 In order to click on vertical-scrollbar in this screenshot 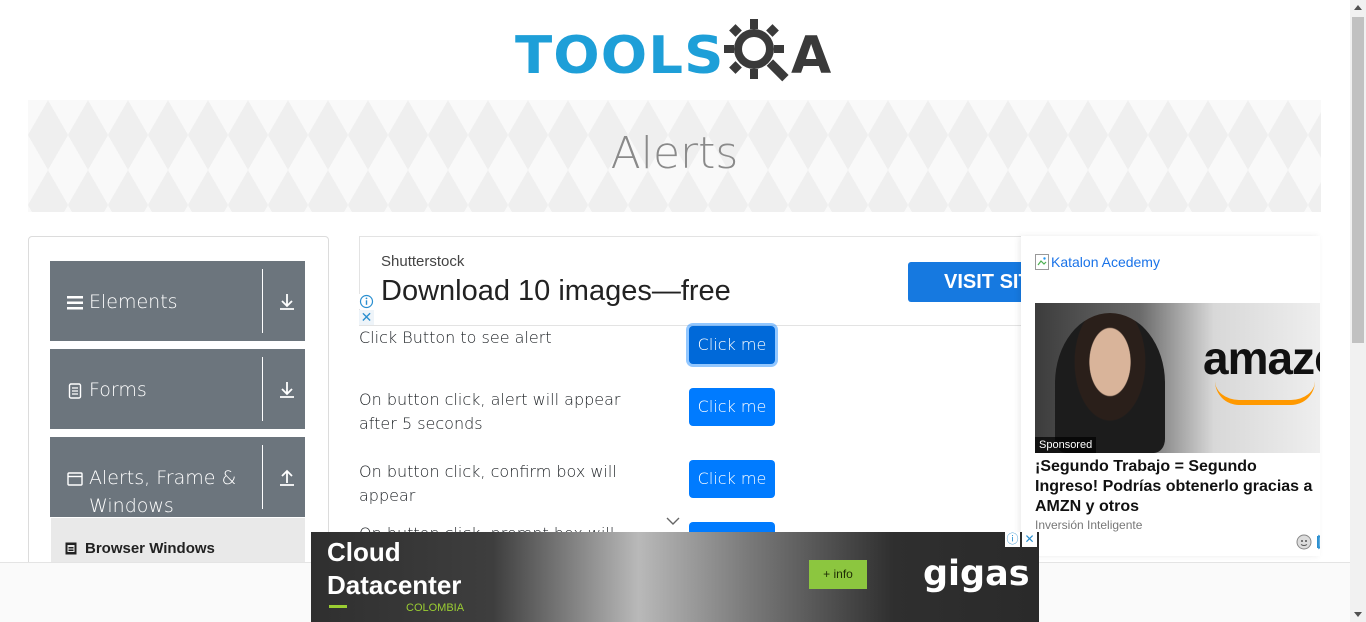, I will do `click(1358, 311)`.